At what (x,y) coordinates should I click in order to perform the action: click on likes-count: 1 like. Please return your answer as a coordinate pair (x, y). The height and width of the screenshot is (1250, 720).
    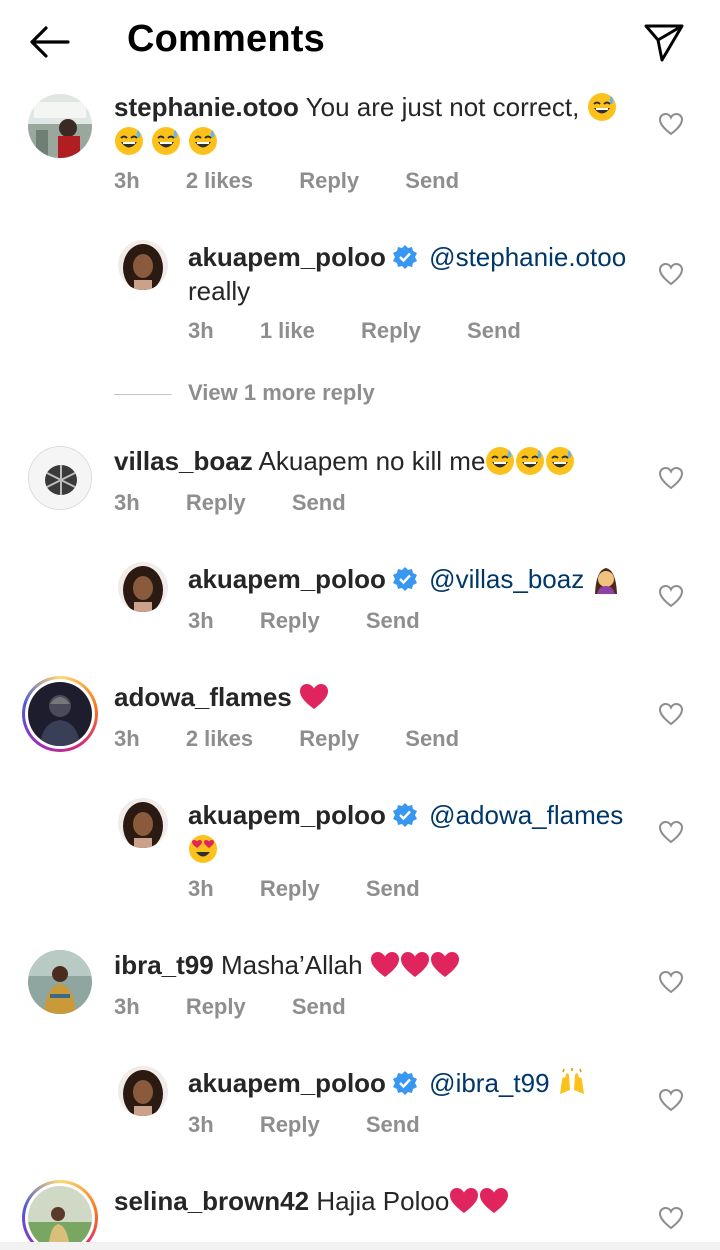
    Looking at the image, I should click on (287, 330).